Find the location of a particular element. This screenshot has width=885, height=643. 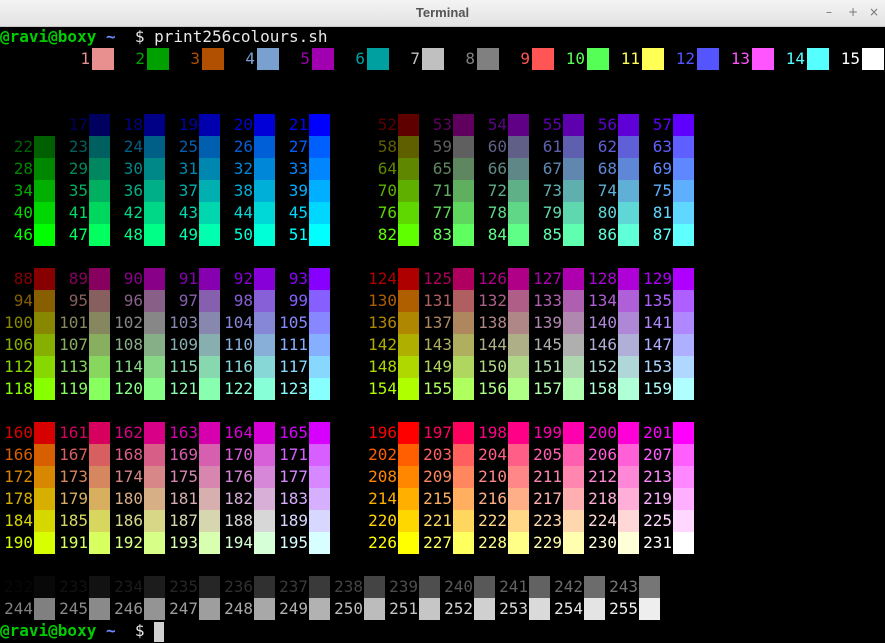

colour-number: 165 is located at coordinates (293, 432).